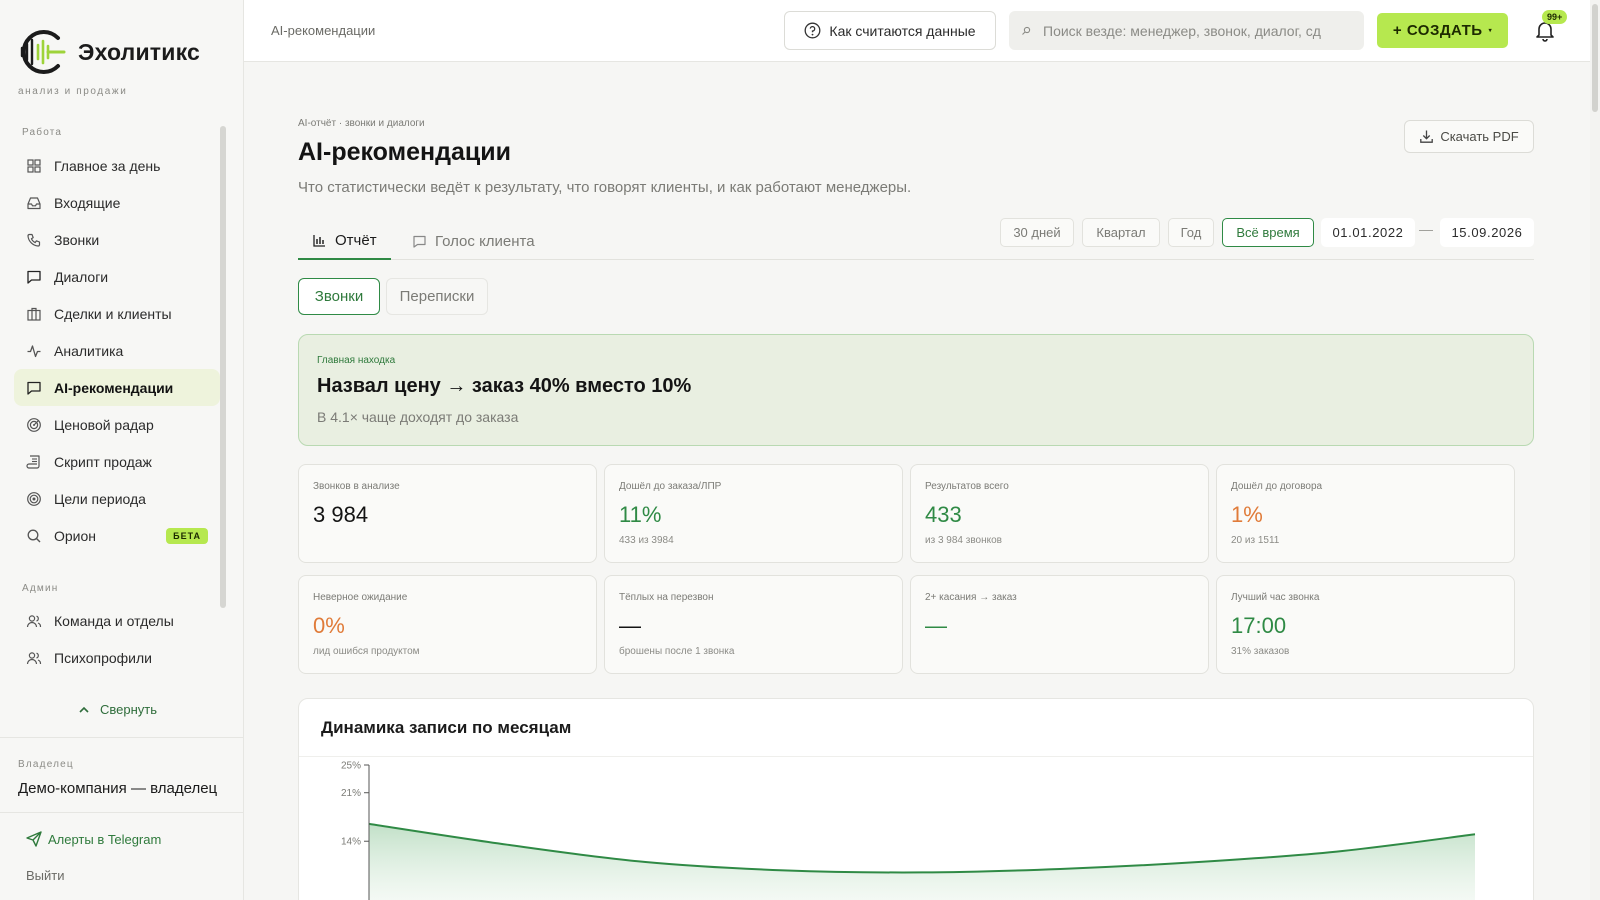  What do you see at coordinates (640, 514) in the screenshot?
I see `kpi-value: 11%` at bounding box center [640, 514].